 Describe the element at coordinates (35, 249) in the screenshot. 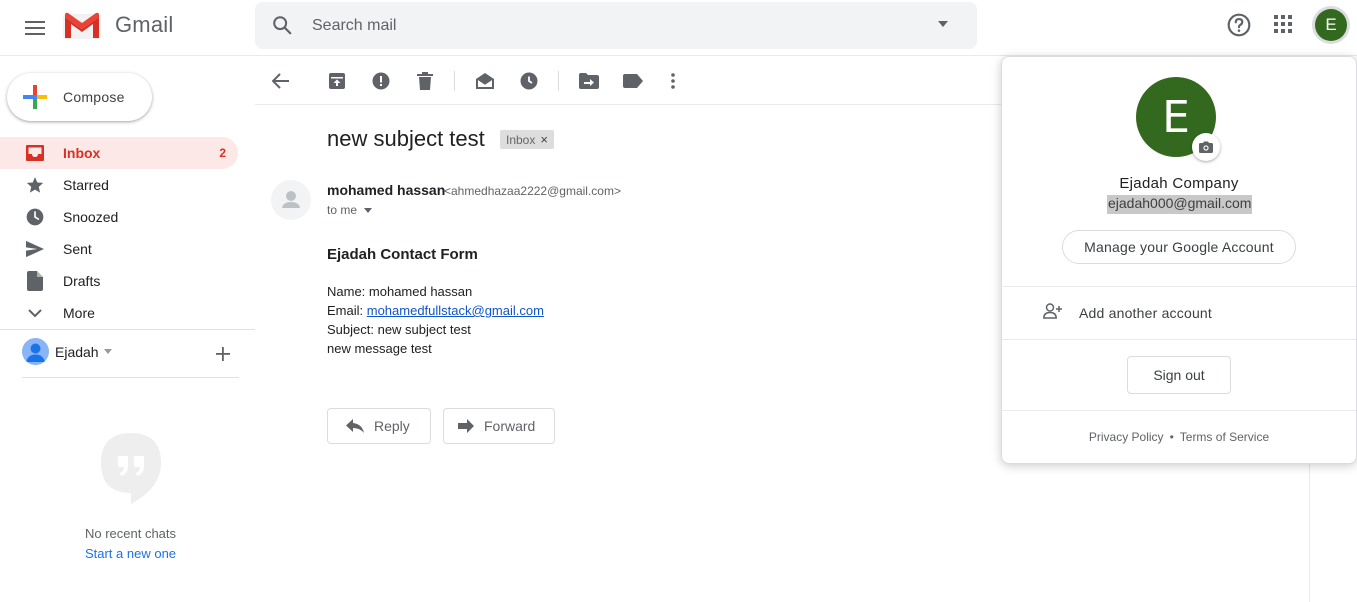

I see `send-icon` at that location.